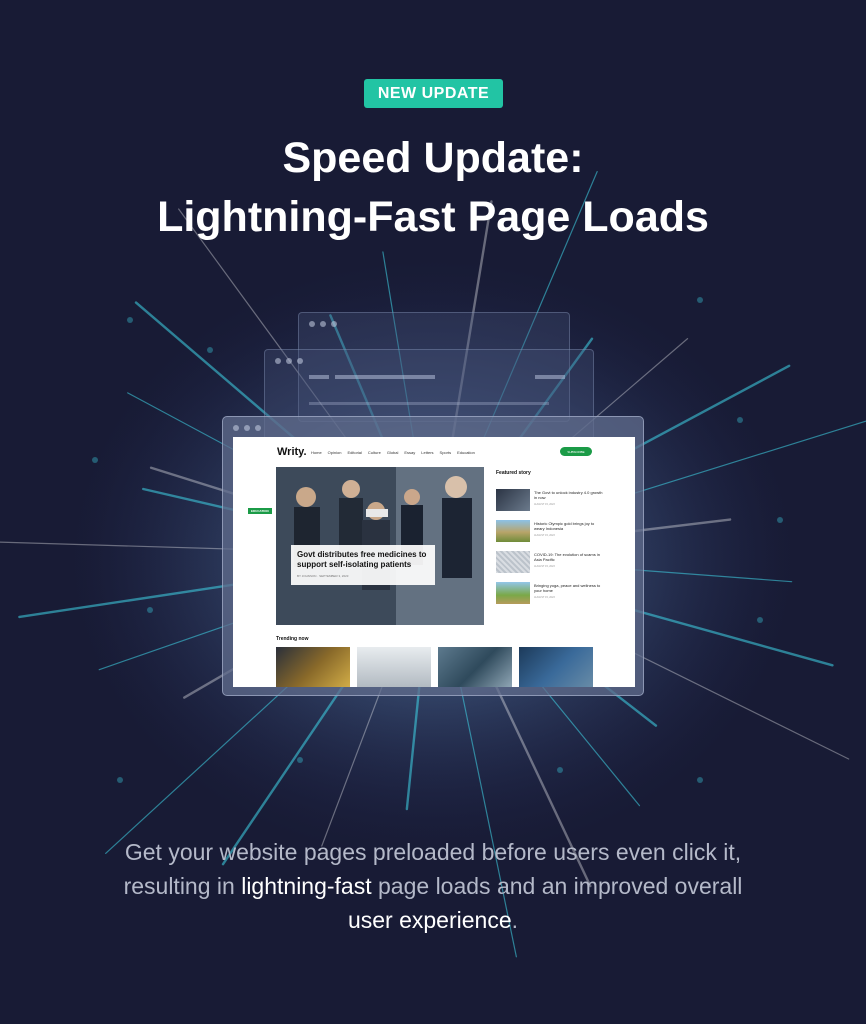  Describe the element at coordinates (557, 886) in the screenshot. I see `caption-part: page loads and an improved overall` at that location.